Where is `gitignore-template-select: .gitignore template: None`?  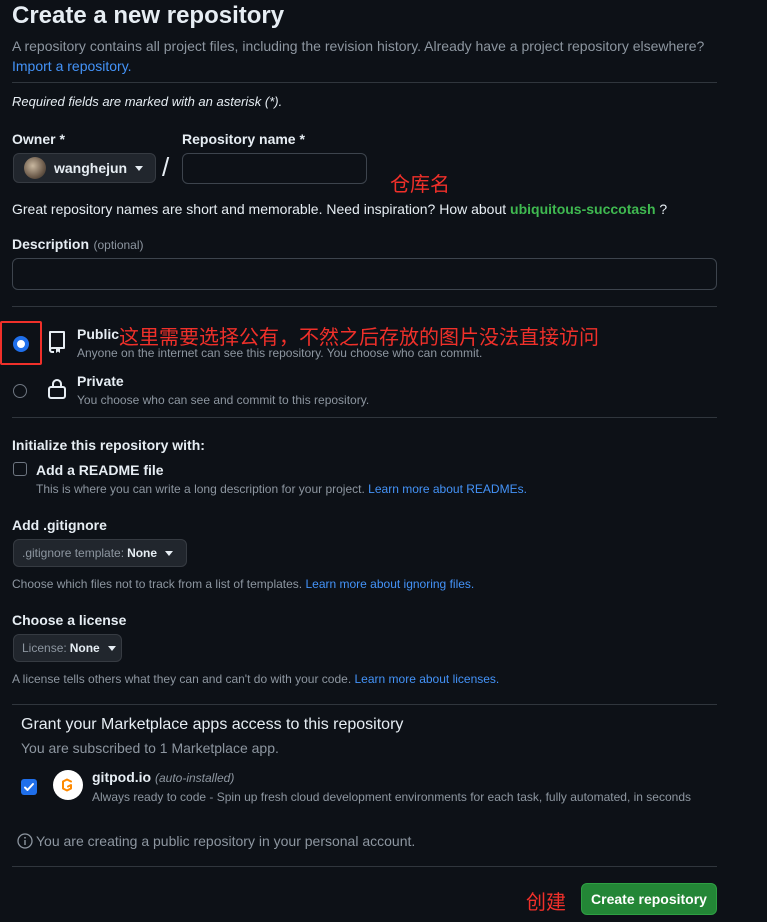 gitignore-template-select: .gitignore template: None is located at coordinates (100, 553).